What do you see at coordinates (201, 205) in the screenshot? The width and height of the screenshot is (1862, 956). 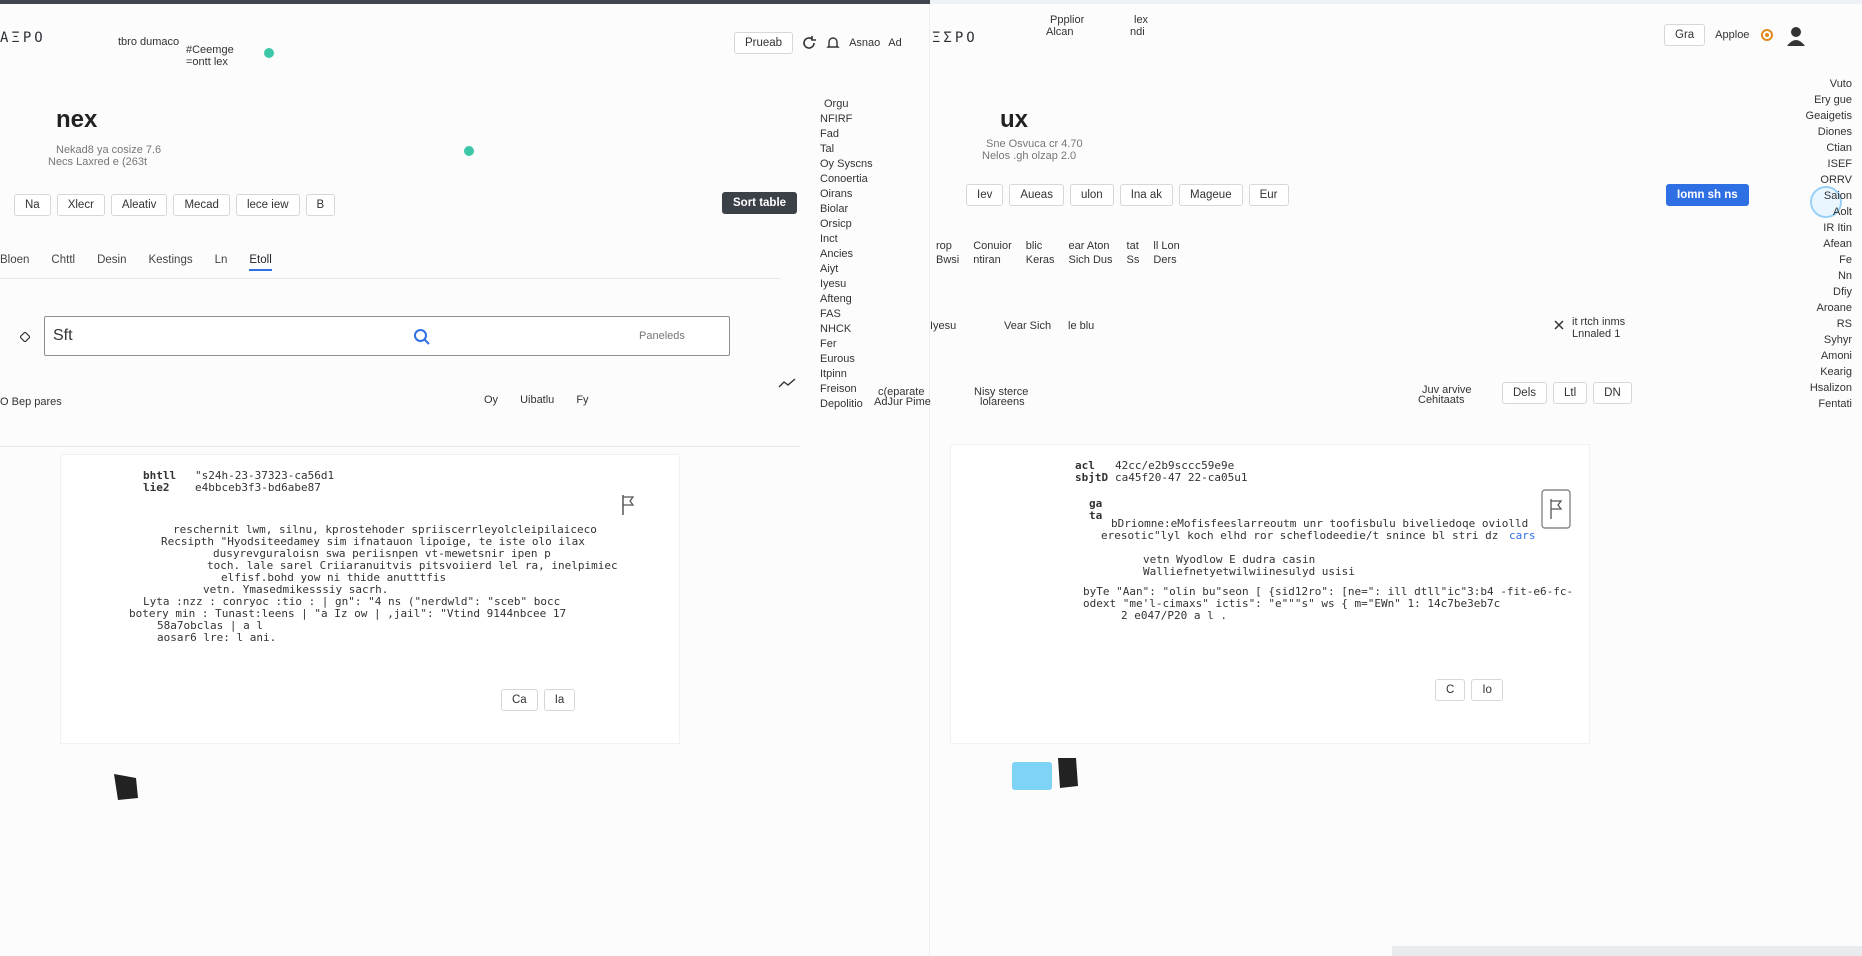 I see `filter-btn-4: Mecad` at bounding box center [201, 205].